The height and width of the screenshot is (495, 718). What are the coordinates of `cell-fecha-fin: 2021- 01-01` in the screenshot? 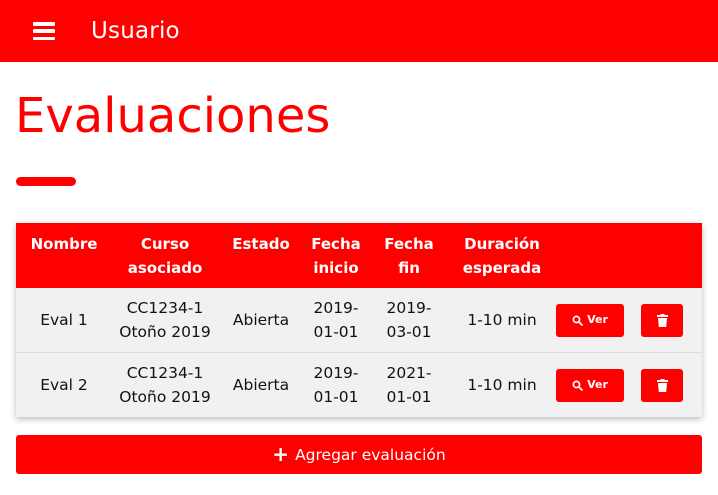 It's located at (409, 384).